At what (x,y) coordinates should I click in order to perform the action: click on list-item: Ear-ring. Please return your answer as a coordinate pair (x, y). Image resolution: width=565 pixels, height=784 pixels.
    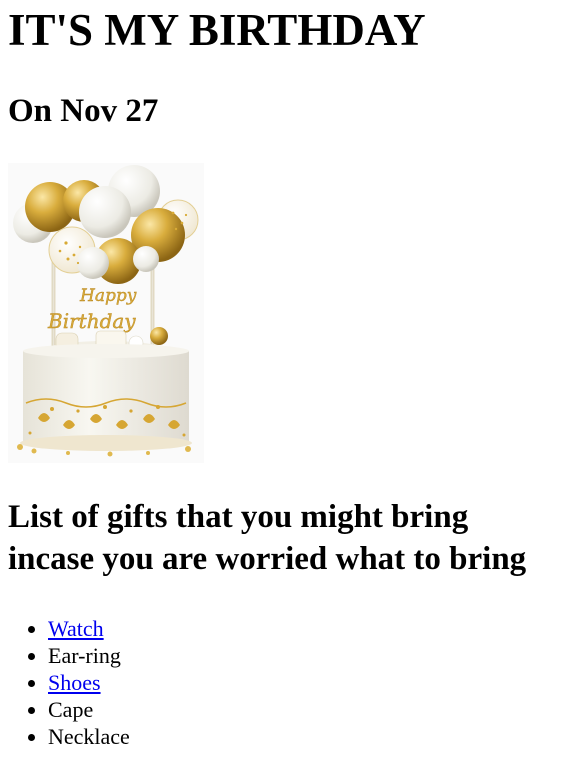
    Looking at the image, I should click on (302, 655).